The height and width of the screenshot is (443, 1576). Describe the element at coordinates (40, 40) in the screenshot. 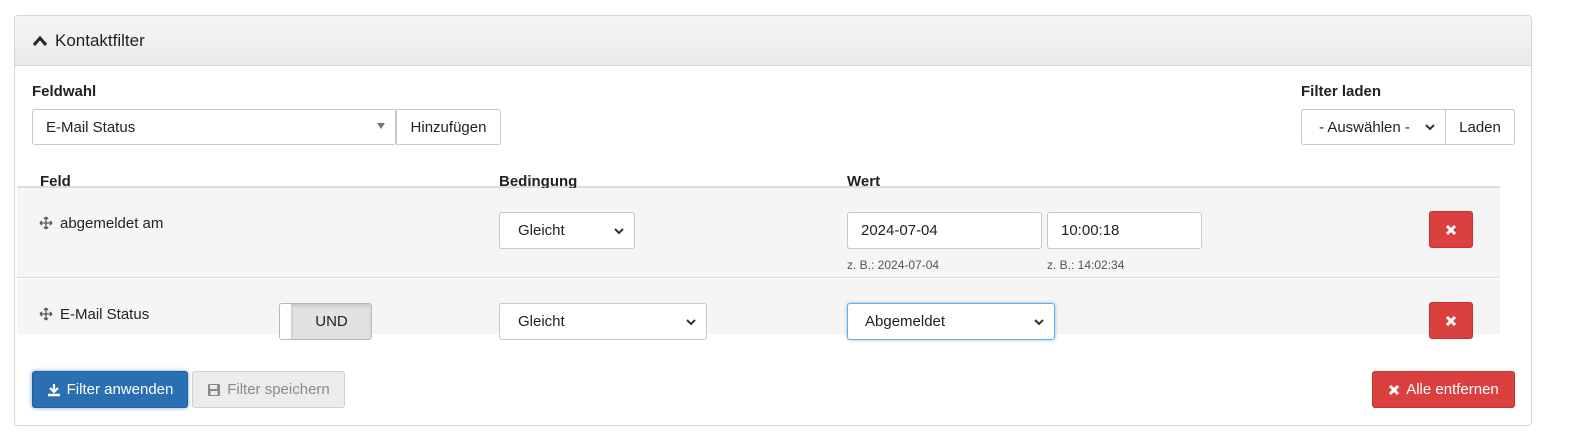

I see `chevron-up-icon` at that location.